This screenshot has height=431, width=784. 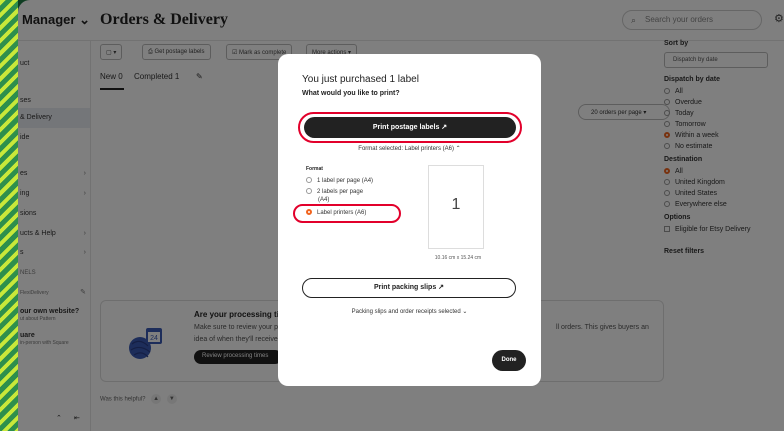 I want to click on radio-selected-icon, so click(x=309, y=212).